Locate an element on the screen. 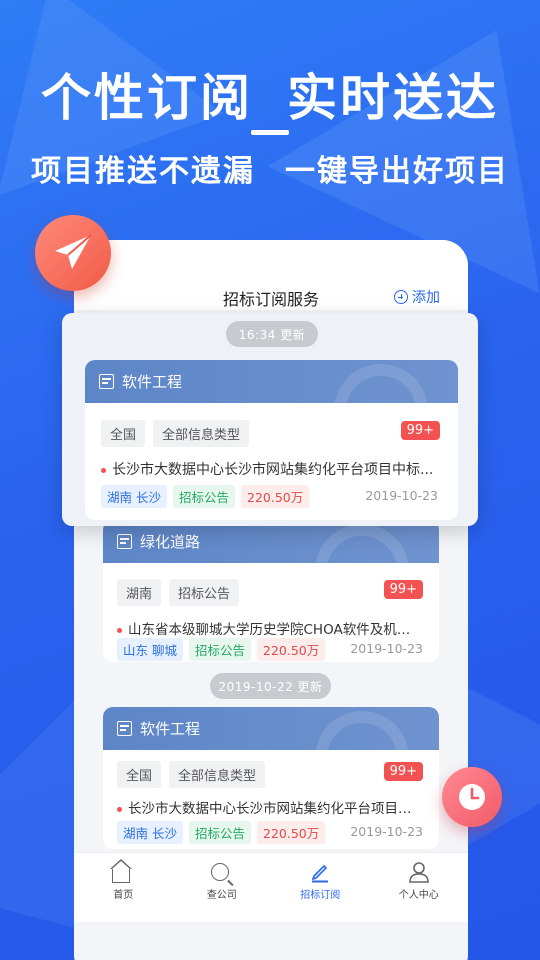 The width and height of the screenshot is (540, 960). home-icon is located at coordinates (122, 871).